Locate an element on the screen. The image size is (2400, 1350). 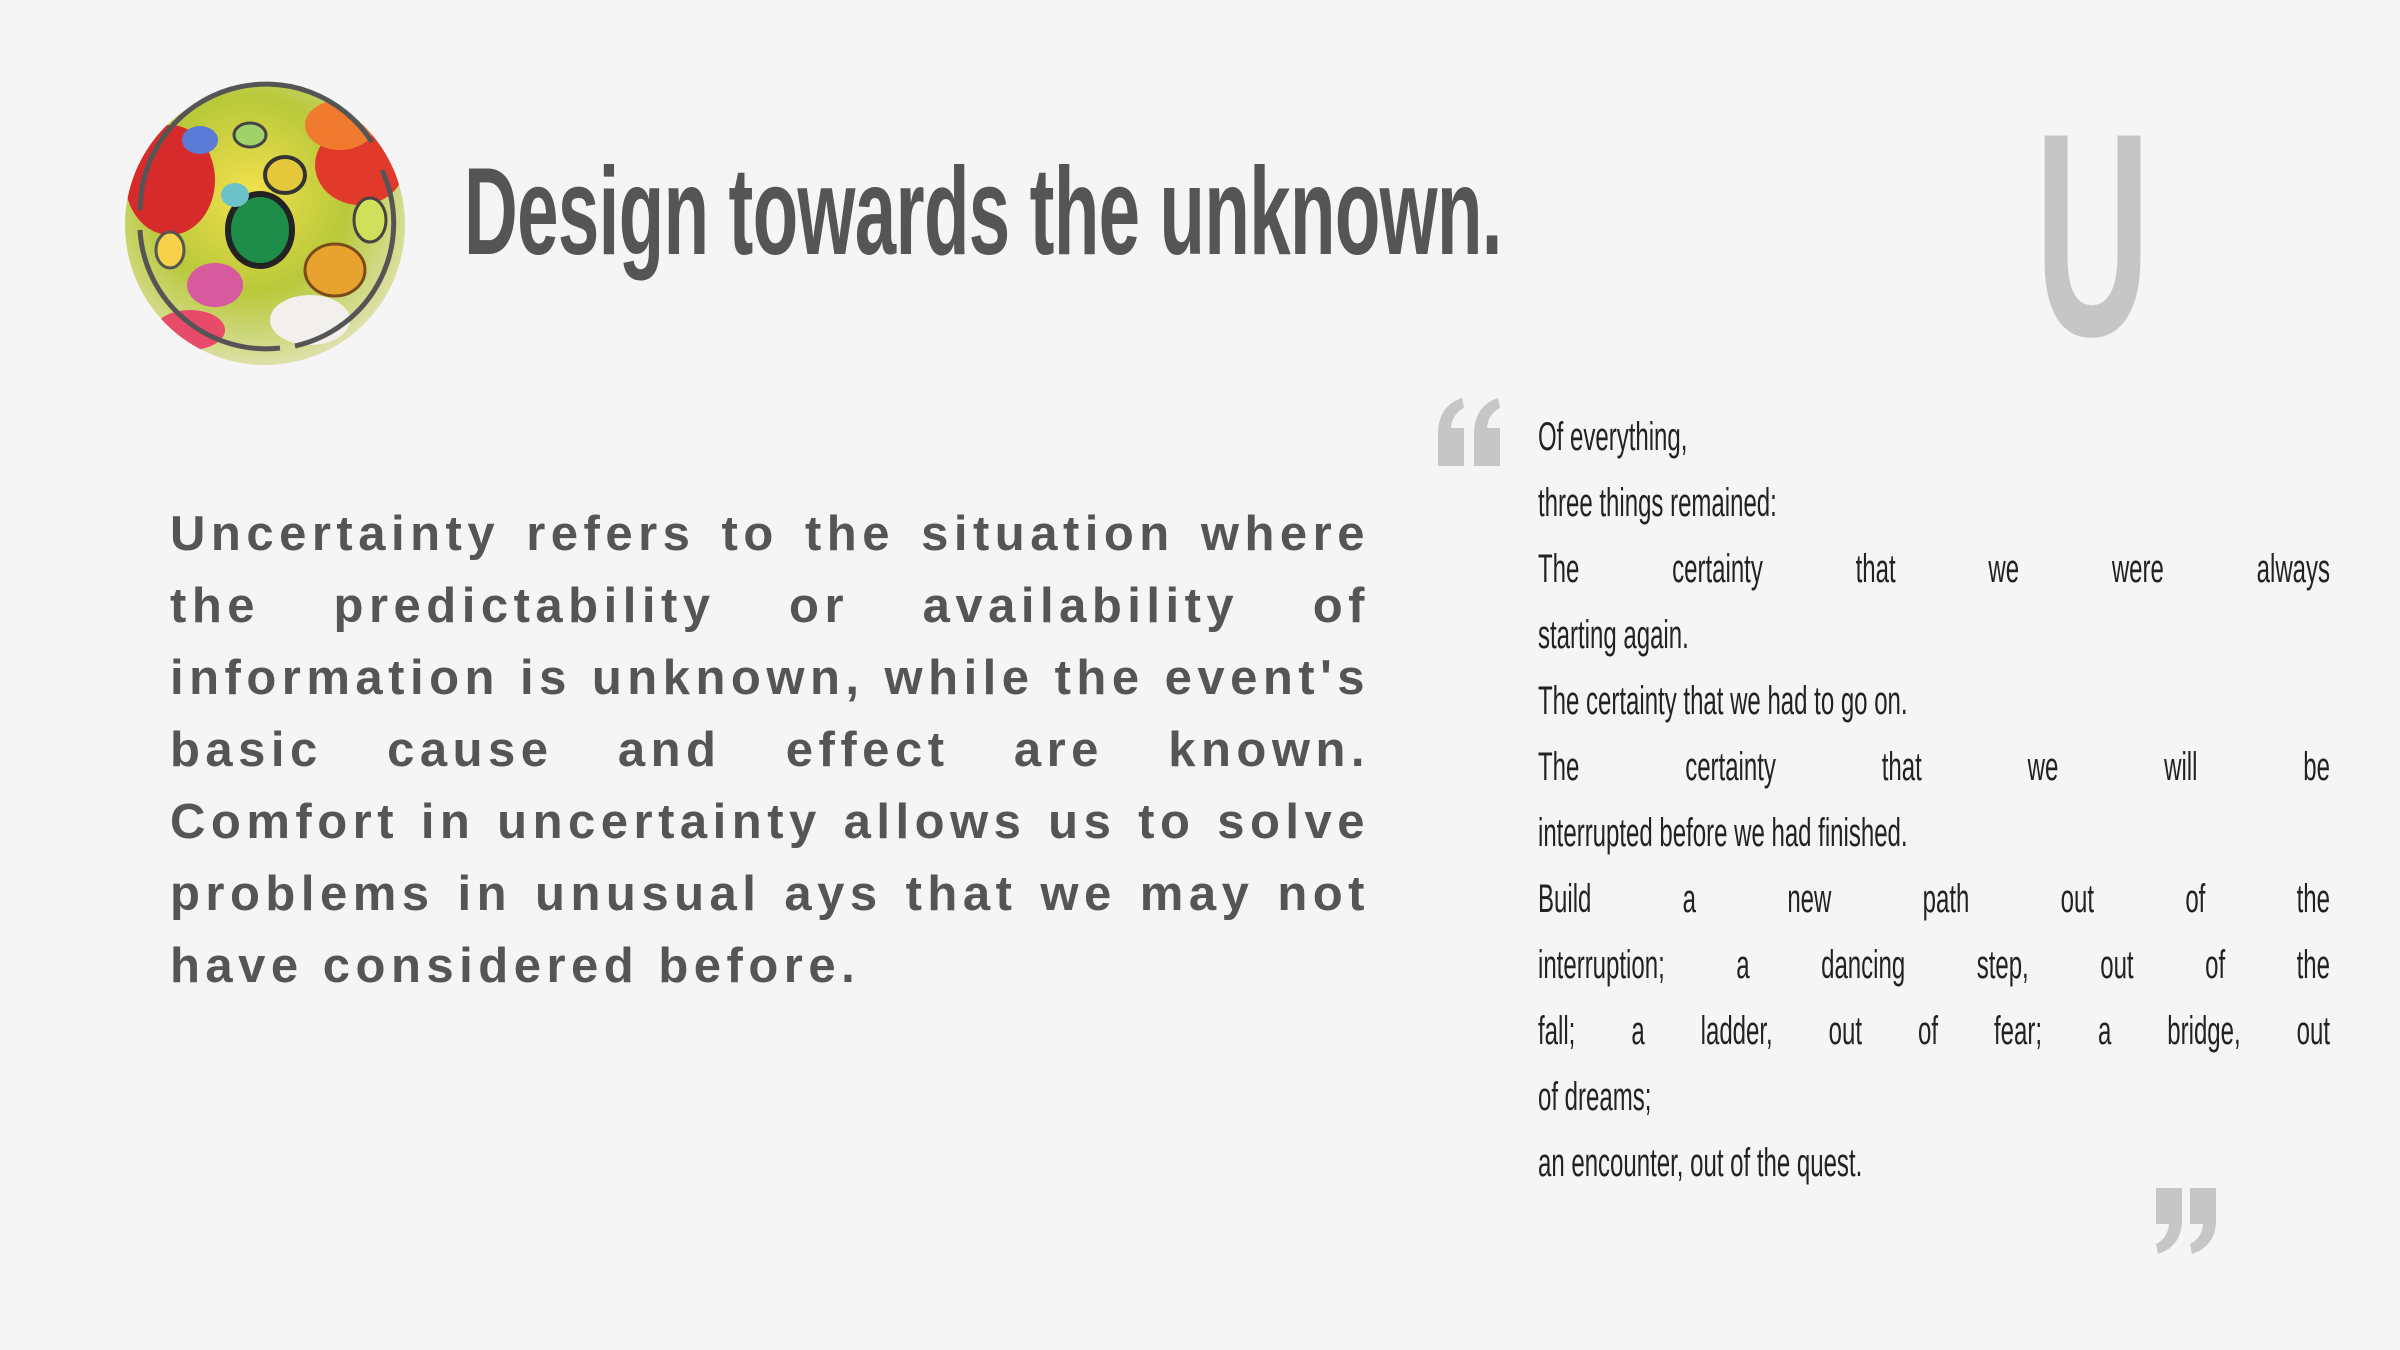
quote-line: starting again. is located at coordinates (1613, 635).